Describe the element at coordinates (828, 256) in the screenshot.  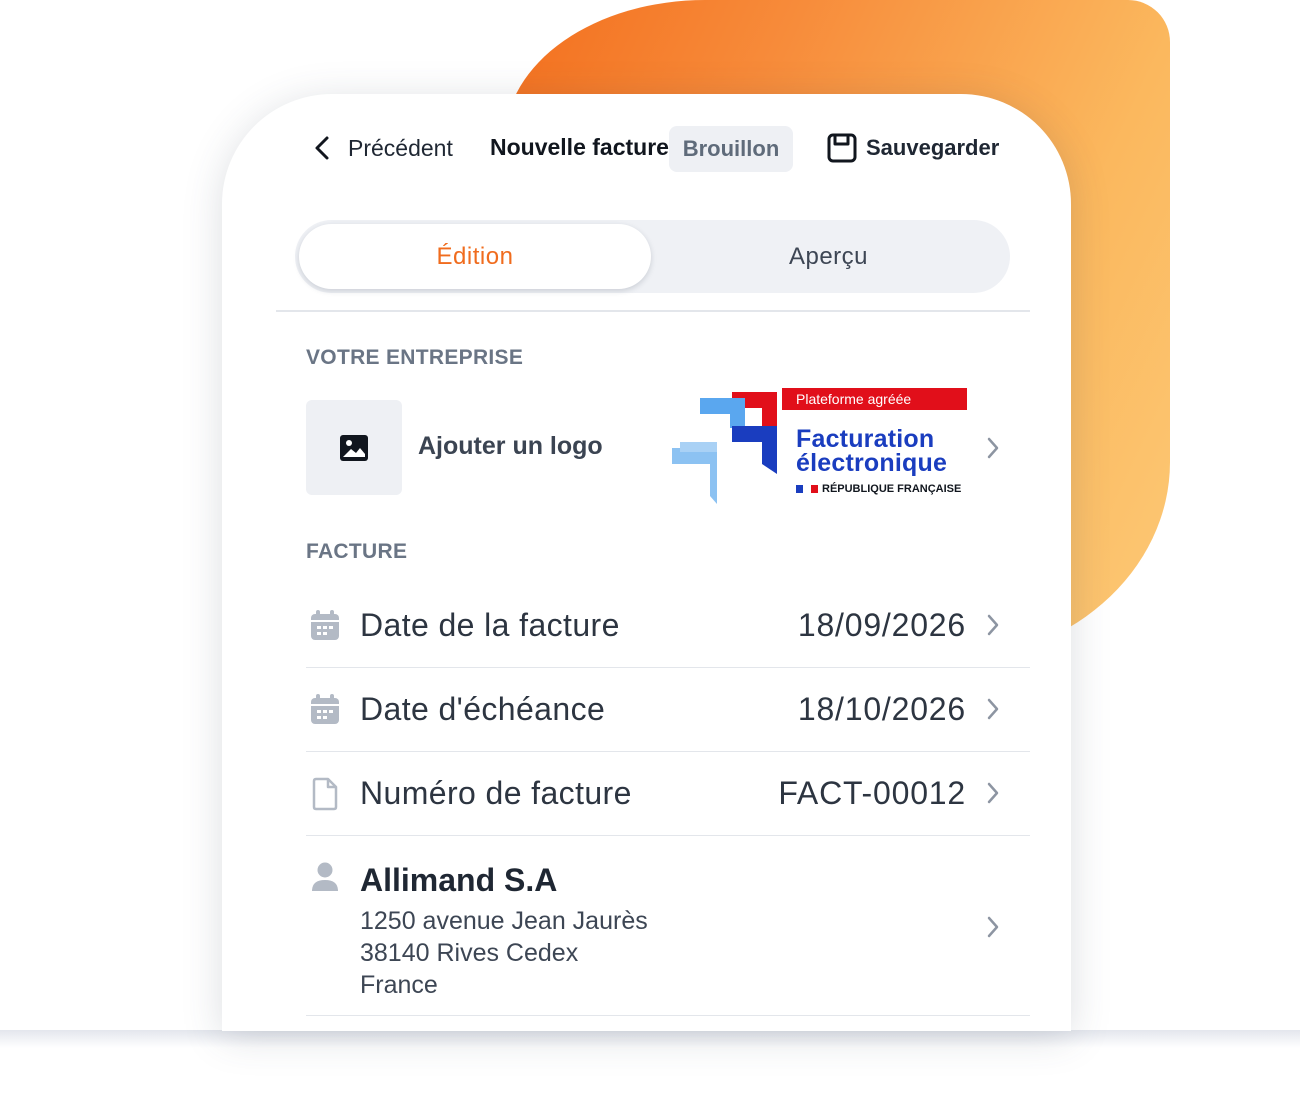
I see `tab-apercu: Aperçu` at that location.